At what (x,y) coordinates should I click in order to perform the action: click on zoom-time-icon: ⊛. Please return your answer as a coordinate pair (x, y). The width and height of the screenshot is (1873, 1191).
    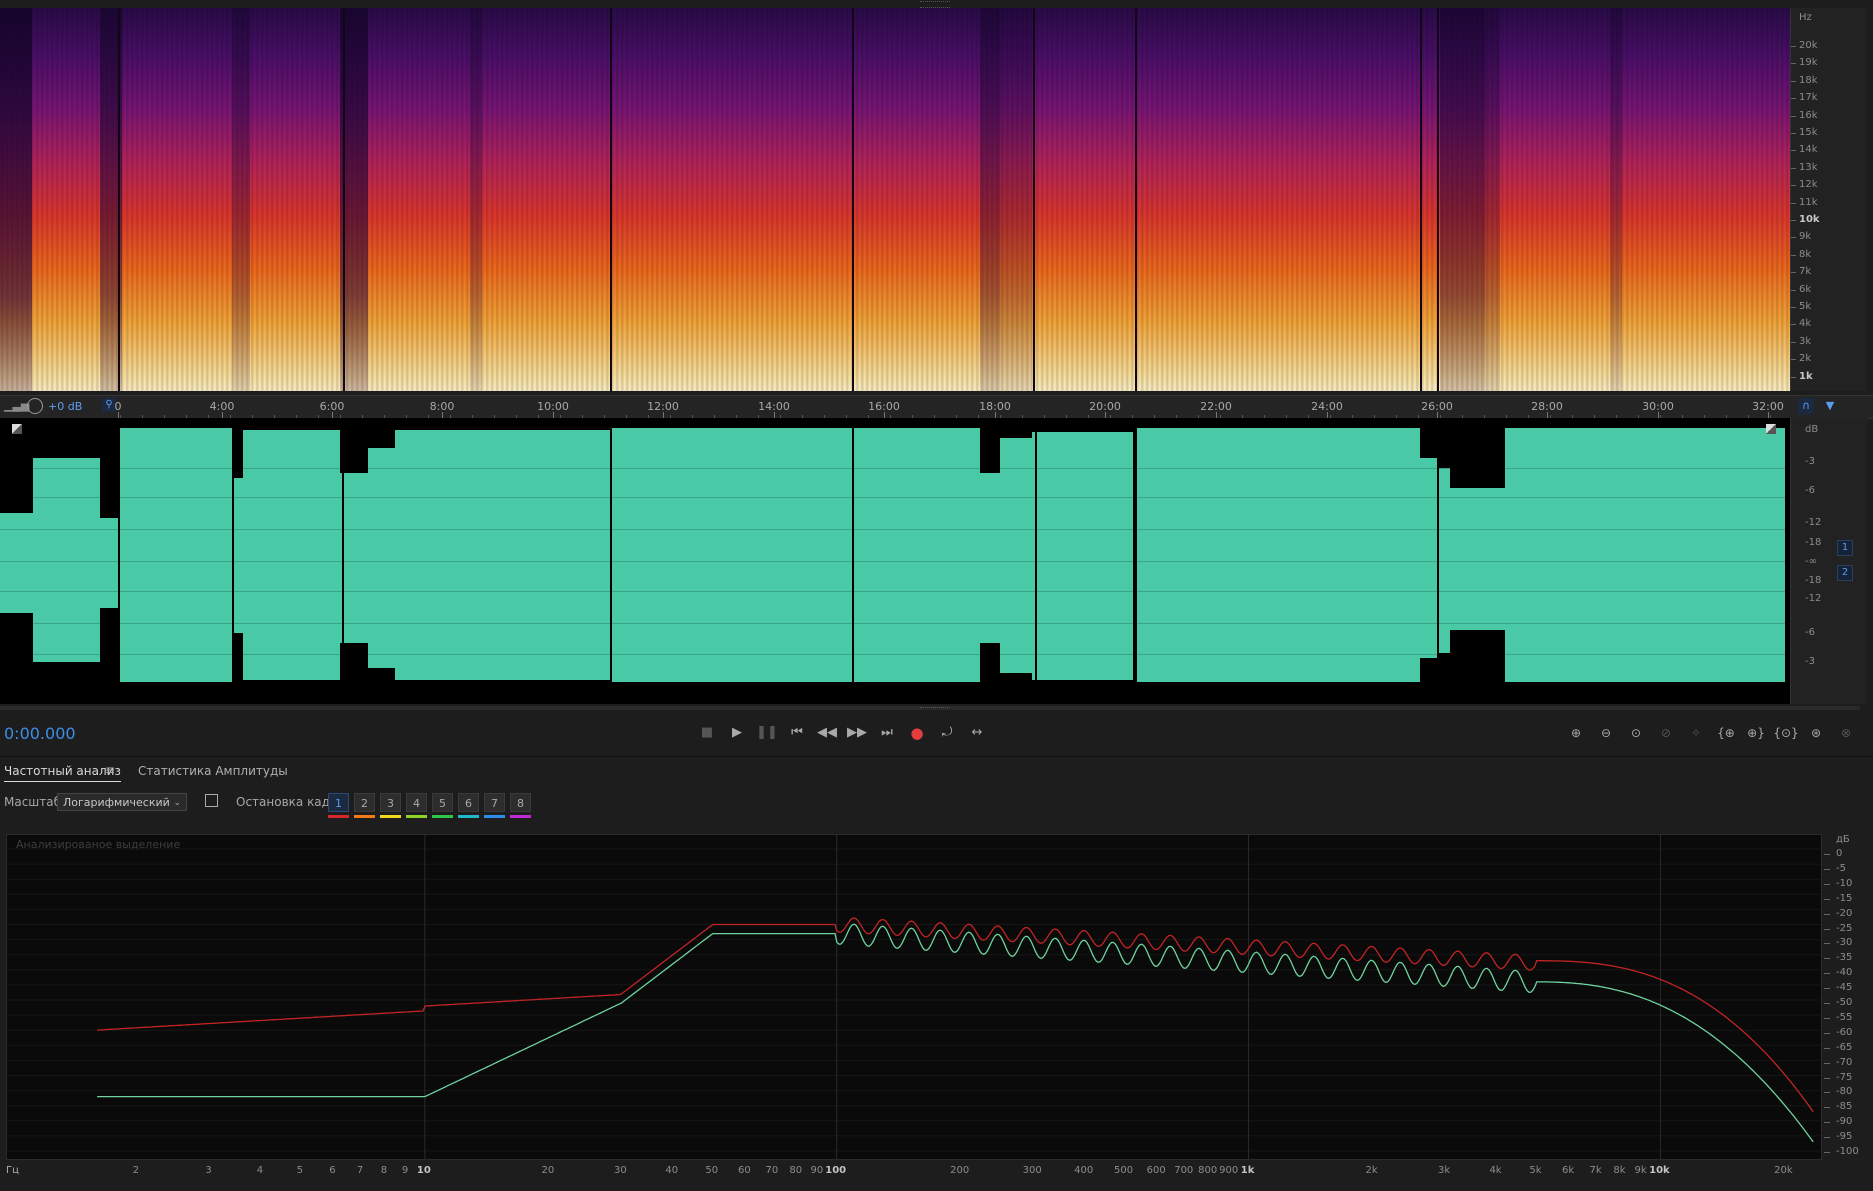
    Looking at the image, I should click on (1816, 733).